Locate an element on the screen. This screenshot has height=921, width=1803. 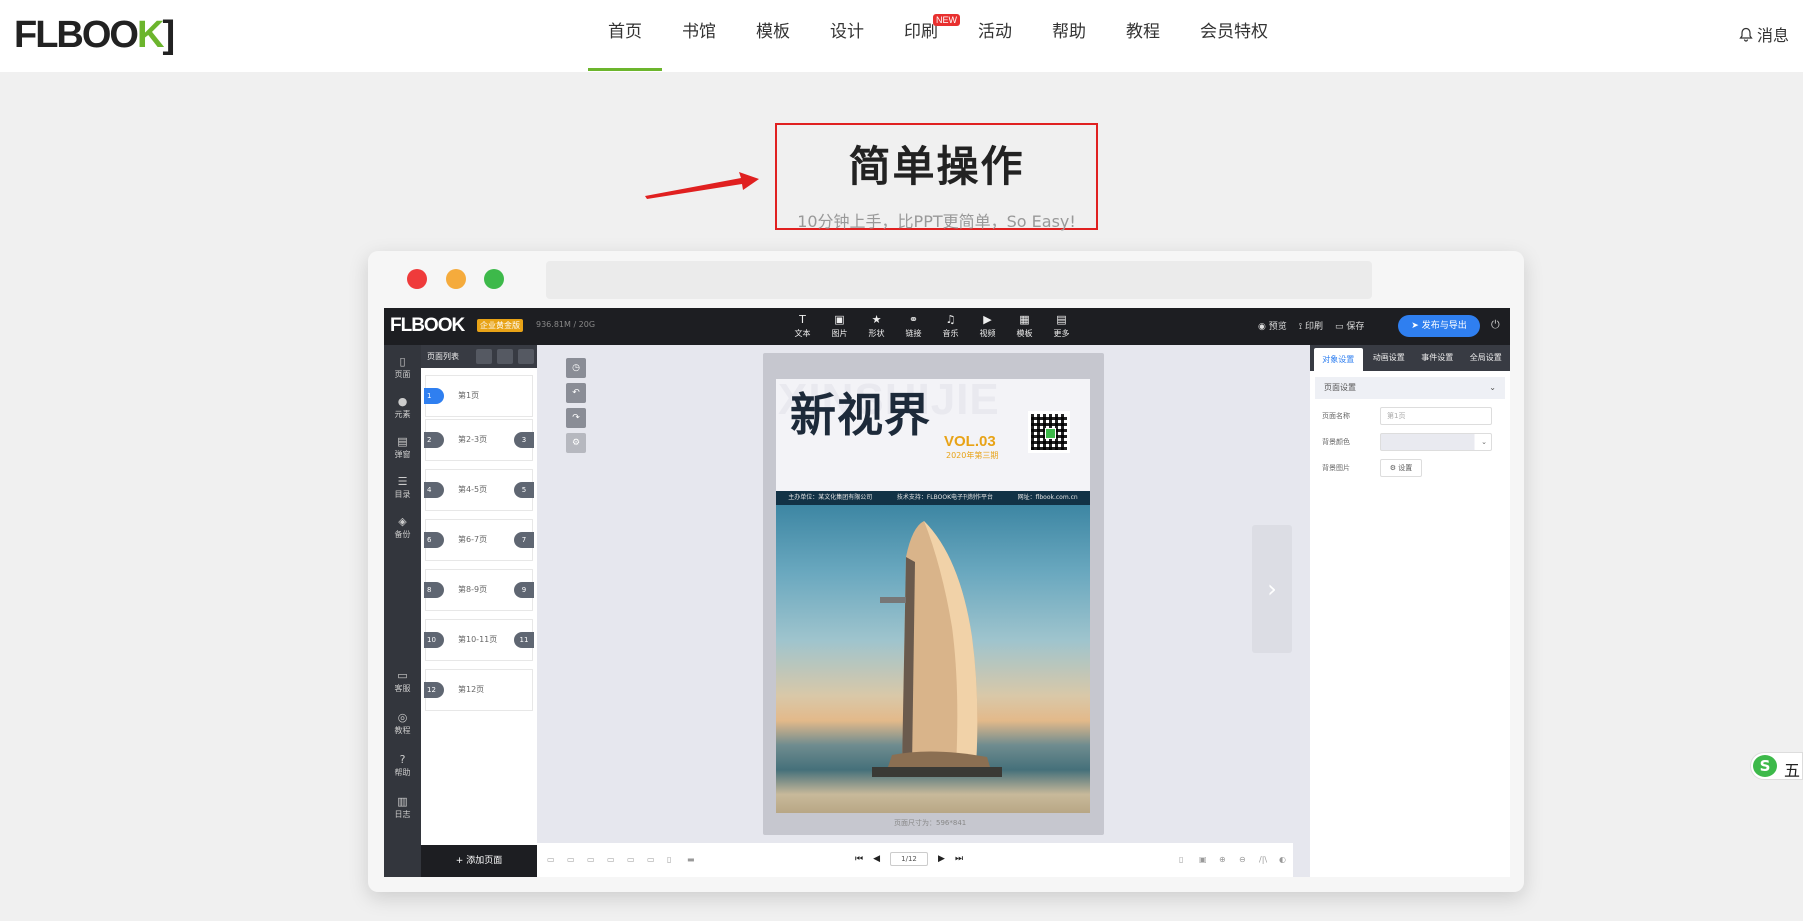
page-name-input: 第1页 is located at coordinates (1436, 416).